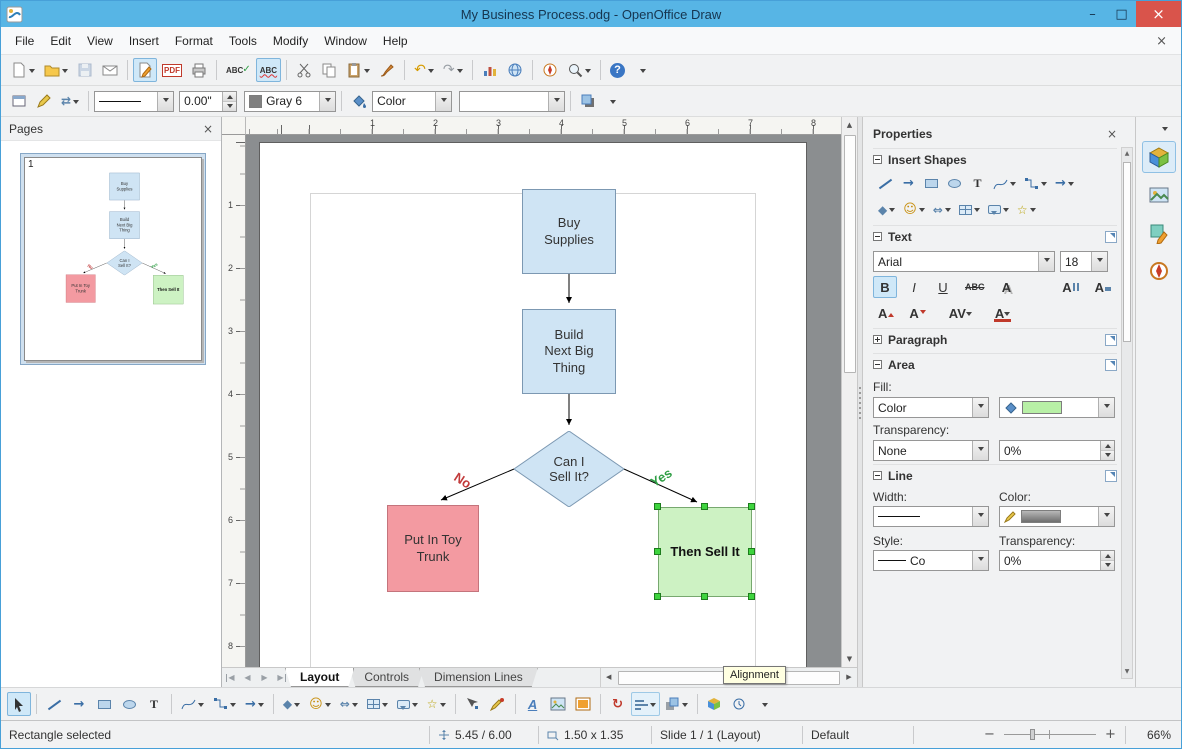  Describe the element at coordinates (144, 41) in the screenshot. I see `menu-insert: Insert` at that location.